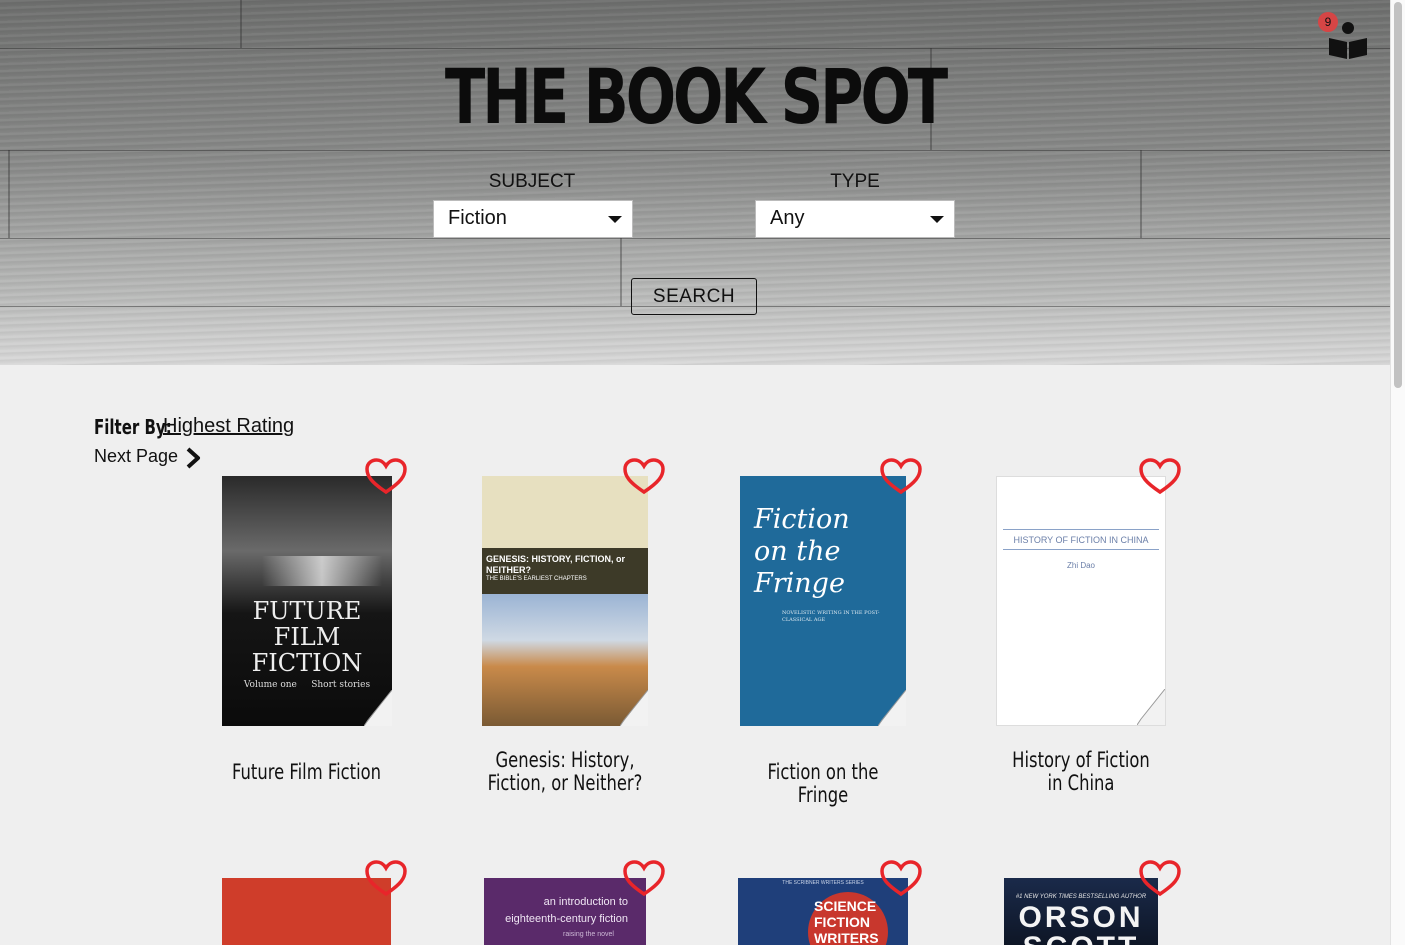 The width and height of the screenshot is (1405, 945). Describe the element at coordinates (193, 458) in the screenshot. I see `chevron-right-icon` at that location.